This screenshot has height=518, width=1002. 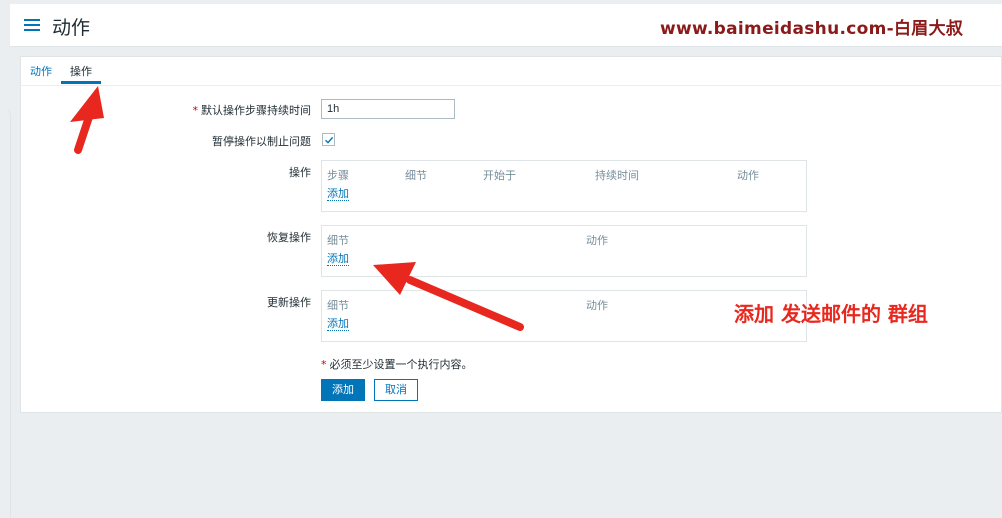 What do you see at coordinates (338, 259) in the screenshot?
I see `add-recovery-operation-link: 添加` at bounding box center [338, 259].